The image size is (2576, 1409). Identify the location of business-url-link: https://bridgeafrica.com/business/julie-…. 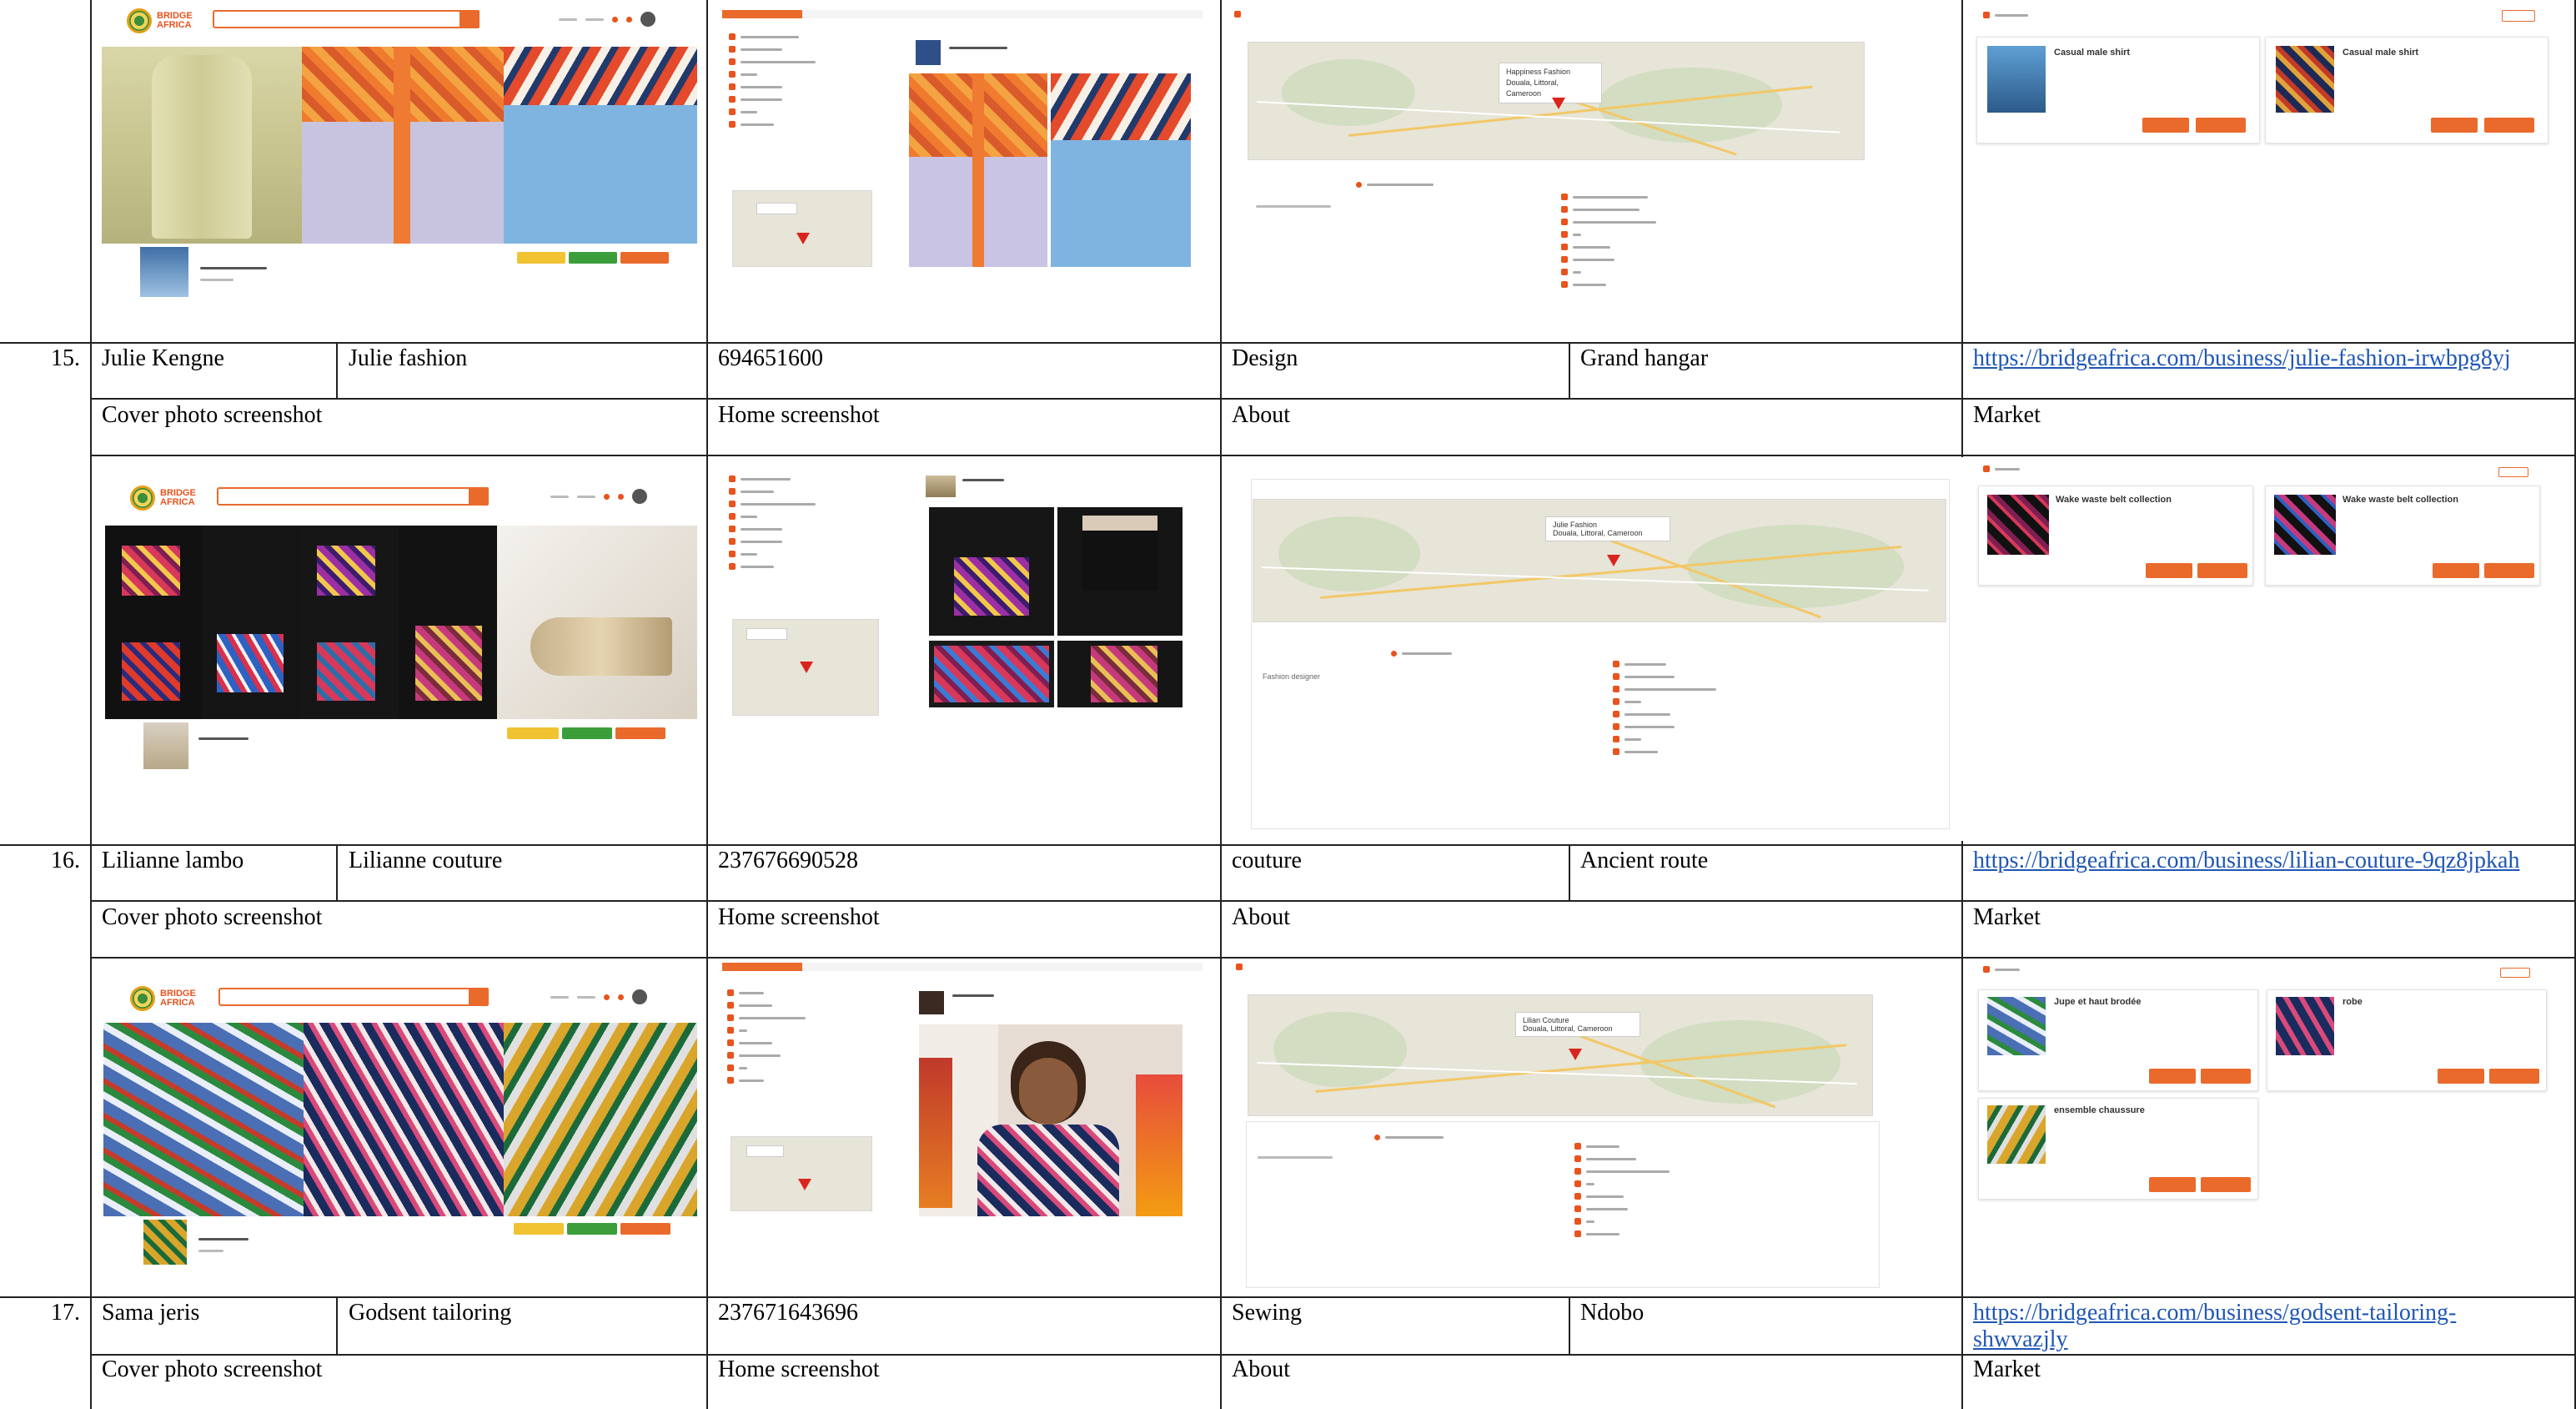
(2242, 358).